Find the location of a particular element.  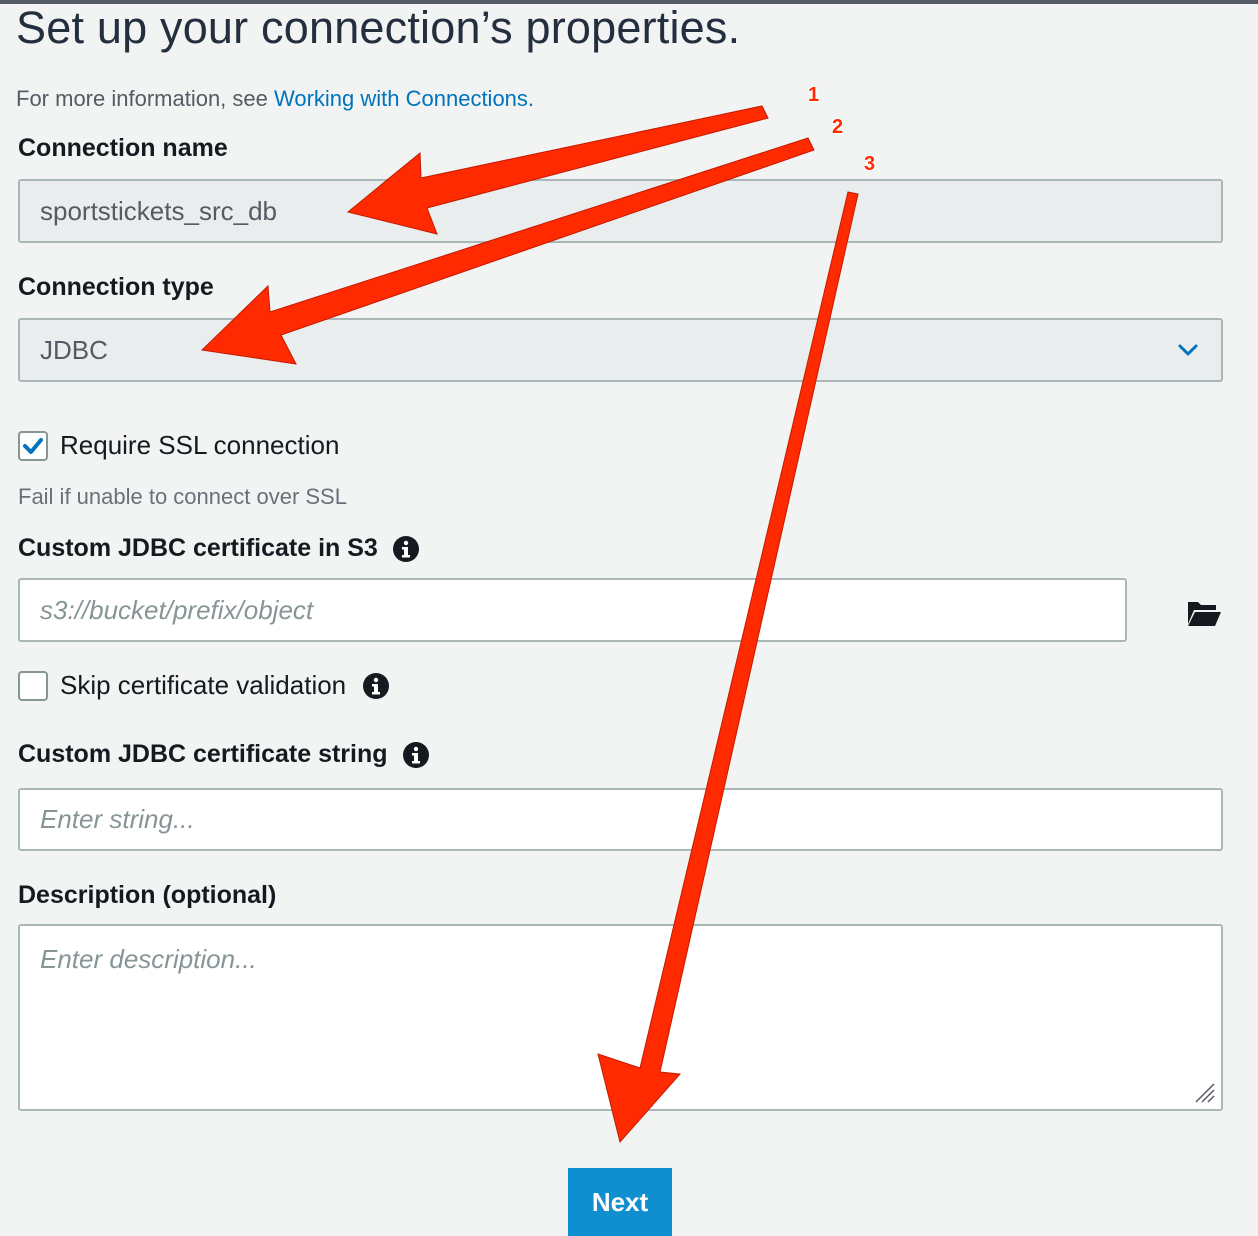

cert-string-label-text: Custom JDBC certificate string is located at coordinates (203, 754).